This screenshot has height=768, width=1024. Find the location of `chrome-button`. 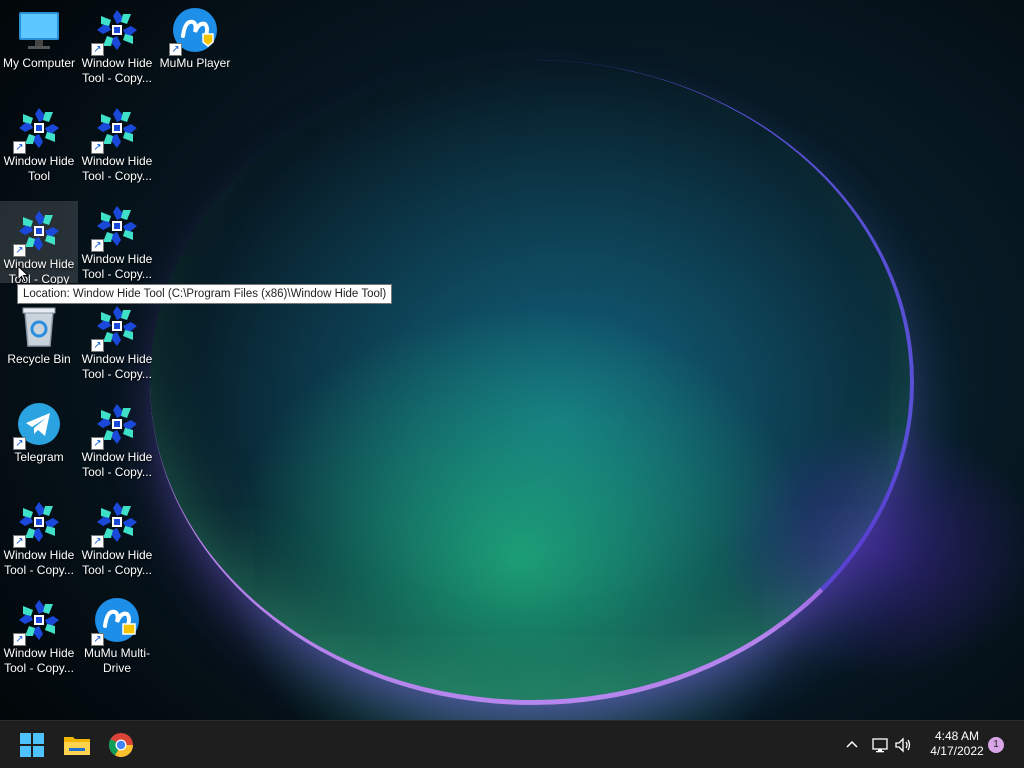

chrome-button is located at coordinates (121, 745).